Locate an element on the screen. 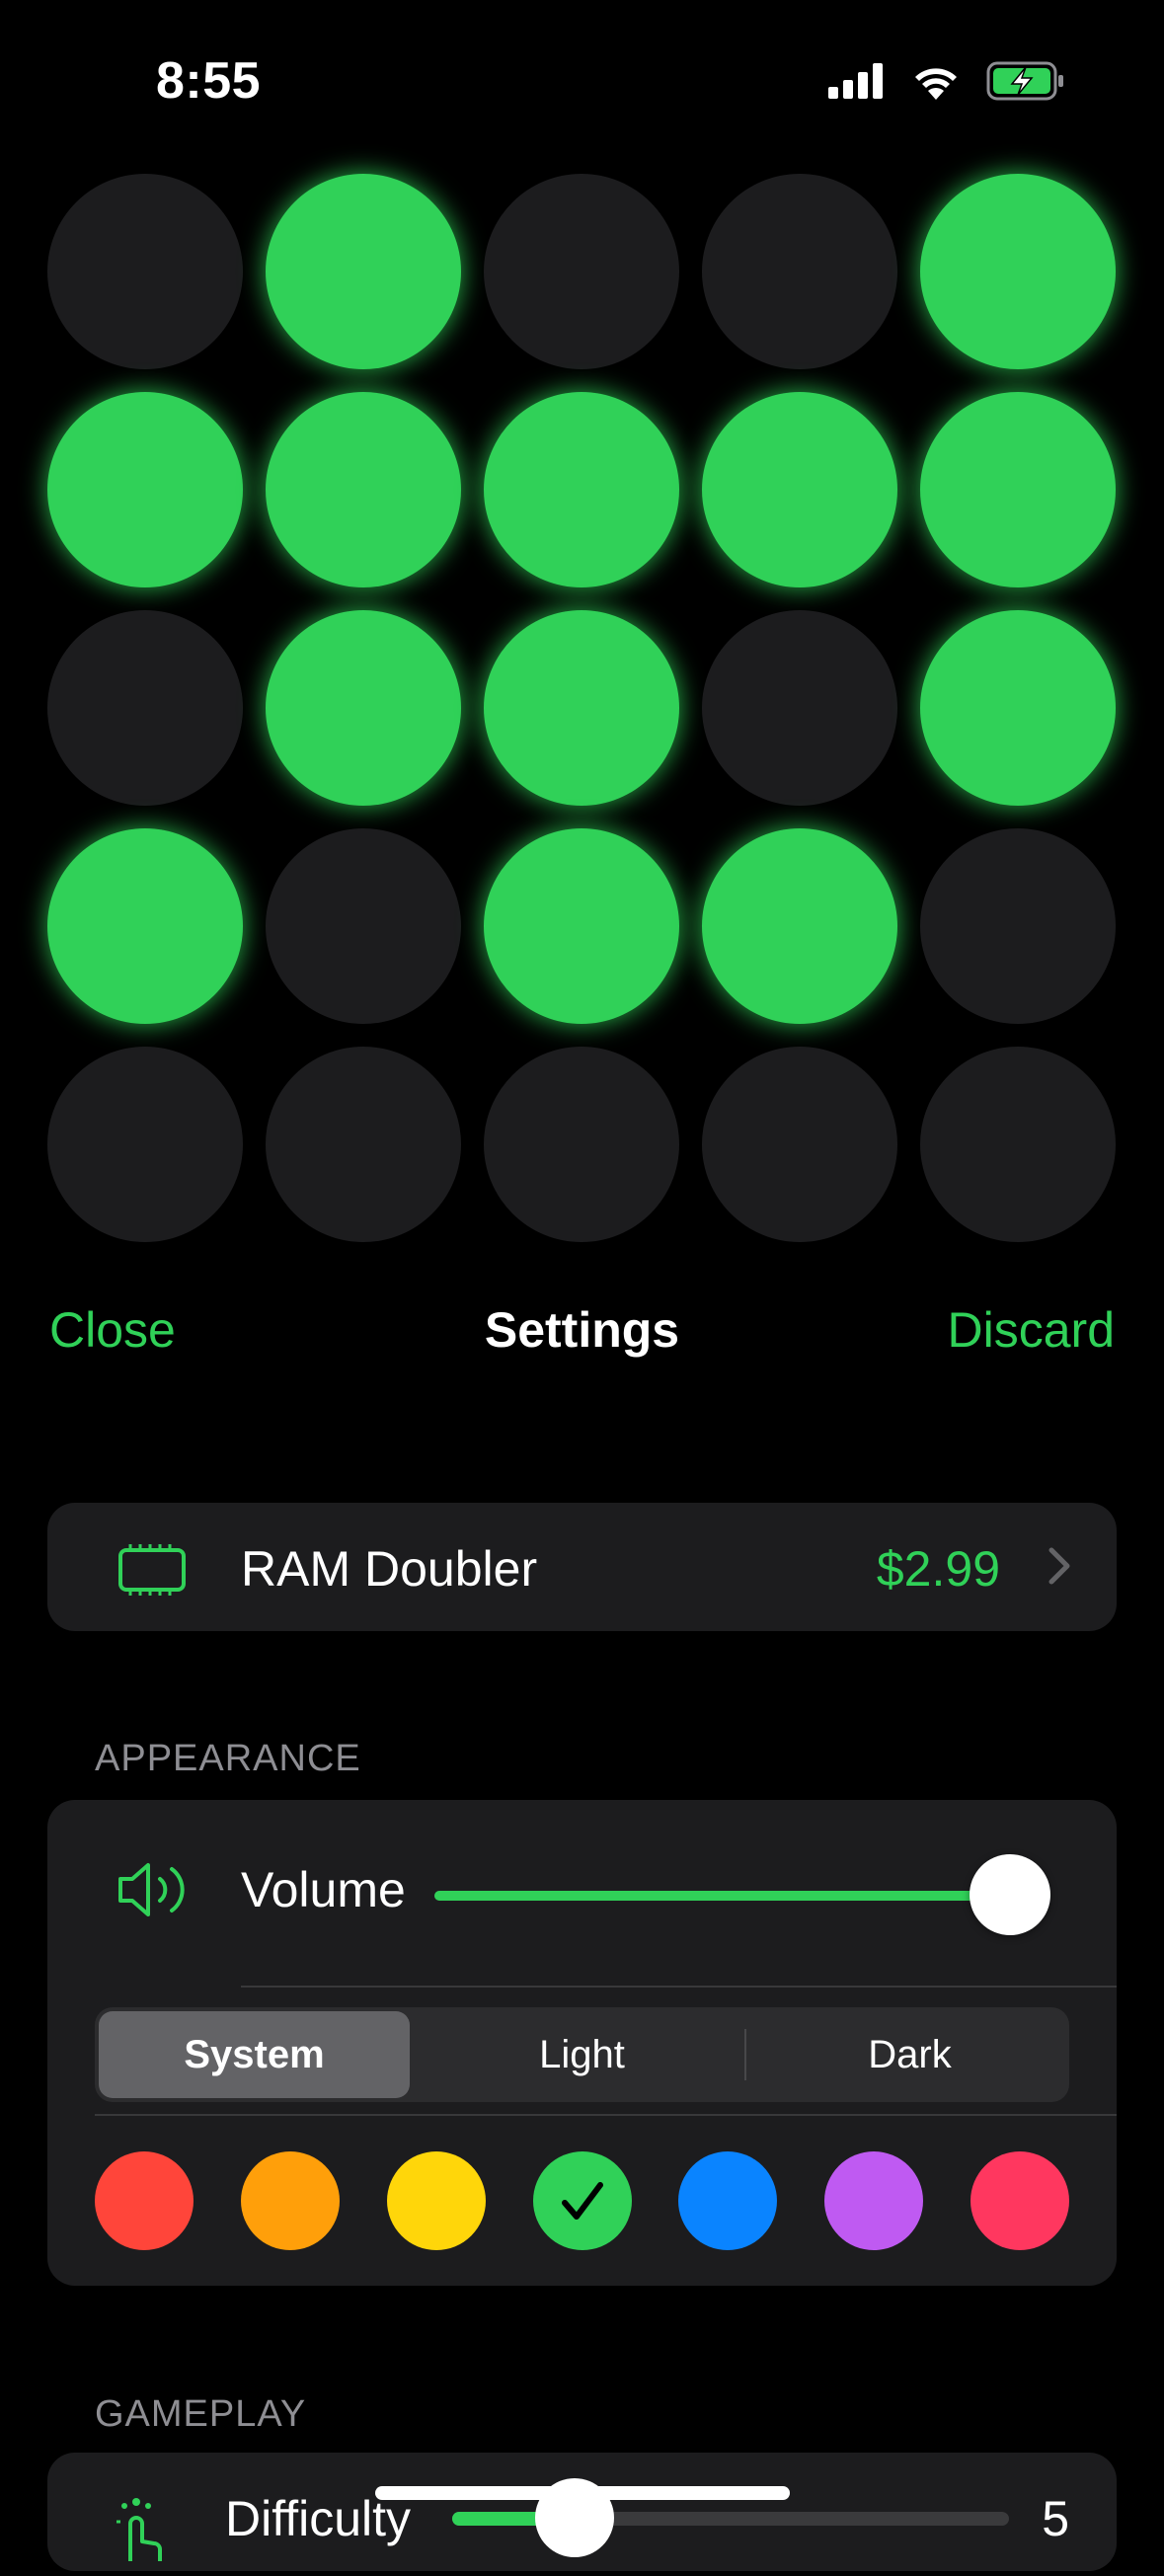 Image resolution: width=1164 pixels, height=2576 pixels. light-r2-c3 is located at coordinates (581, 489).